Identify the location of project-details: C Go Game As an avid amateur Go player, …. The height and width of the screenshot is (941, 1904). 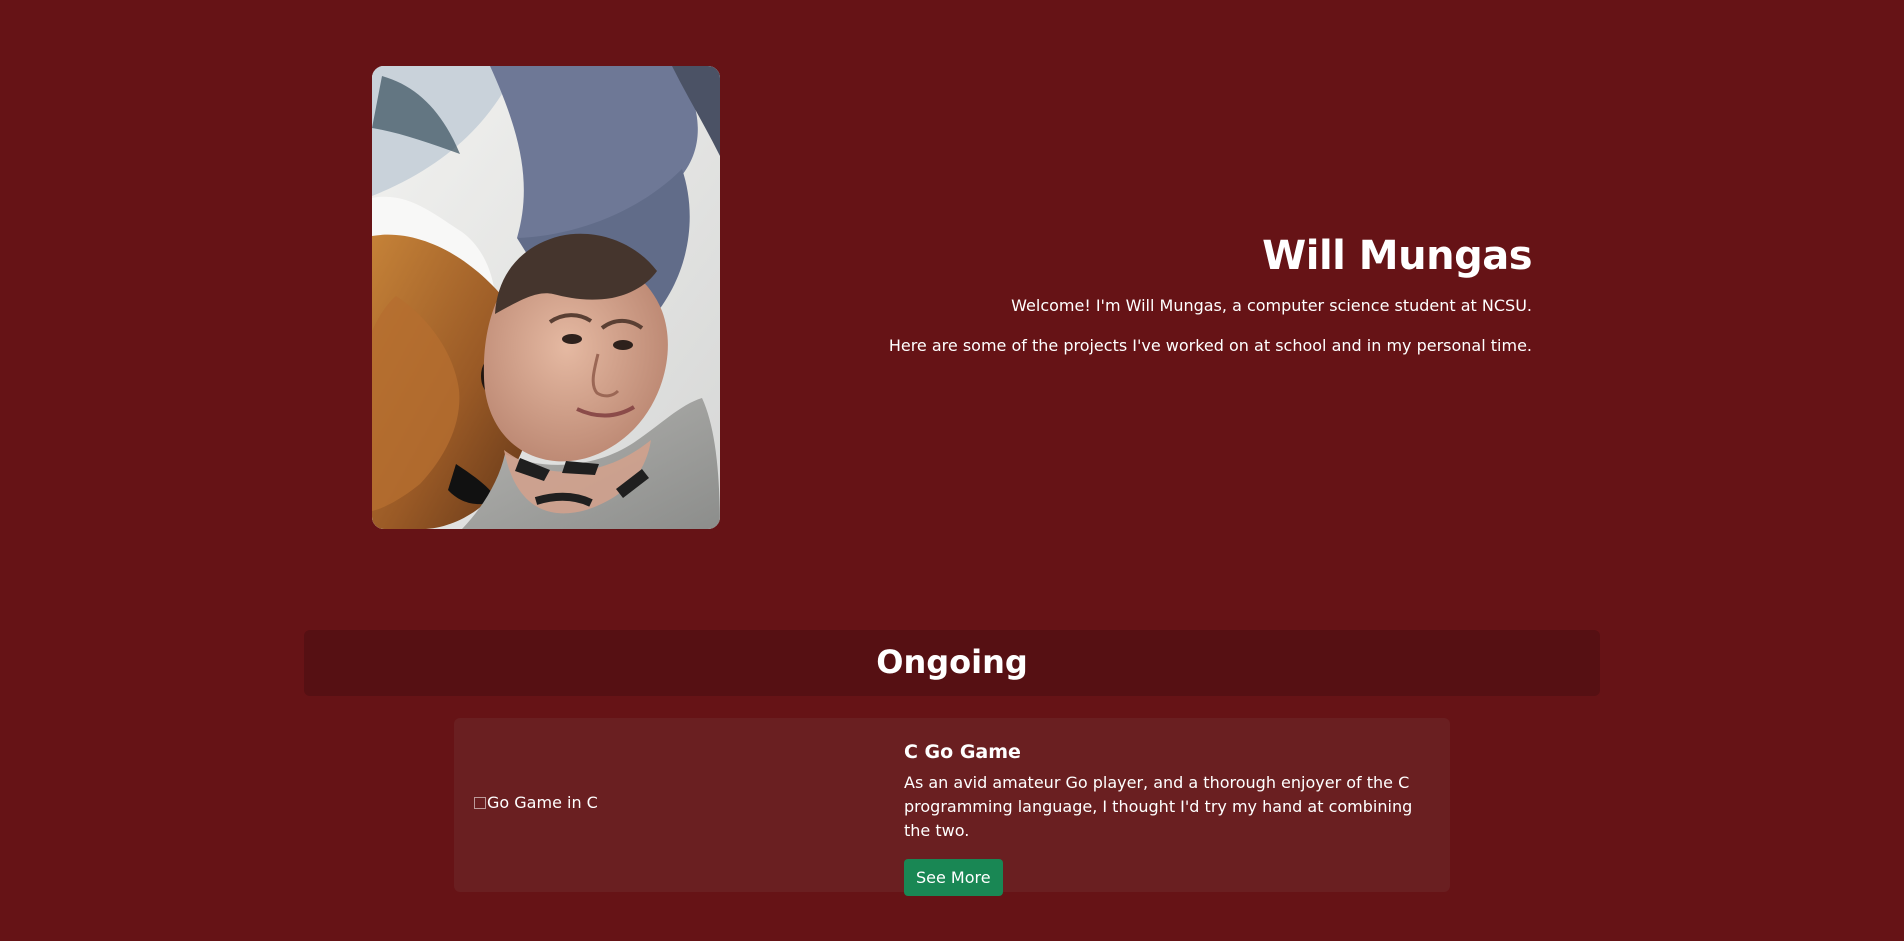
(1169, 818).